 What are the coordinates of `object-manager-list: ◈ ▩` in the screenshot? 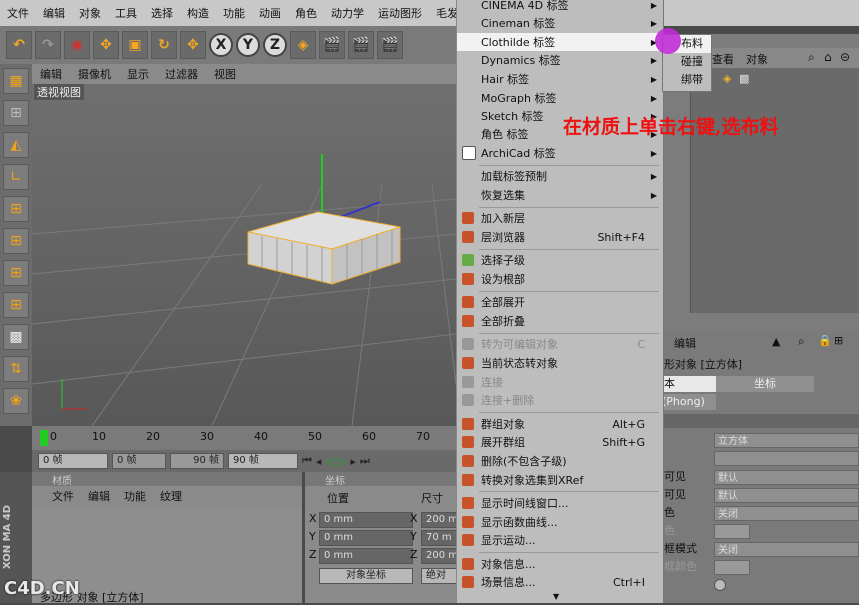 It's located at (774, 190).